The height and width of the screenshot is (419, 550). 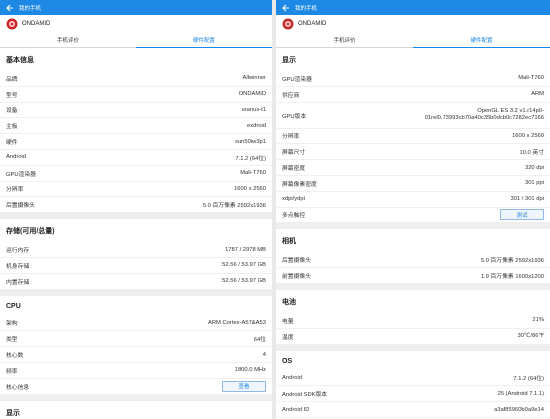 I want to click on spec-label: 屏幕像素密度, so click(x=299, y=184).